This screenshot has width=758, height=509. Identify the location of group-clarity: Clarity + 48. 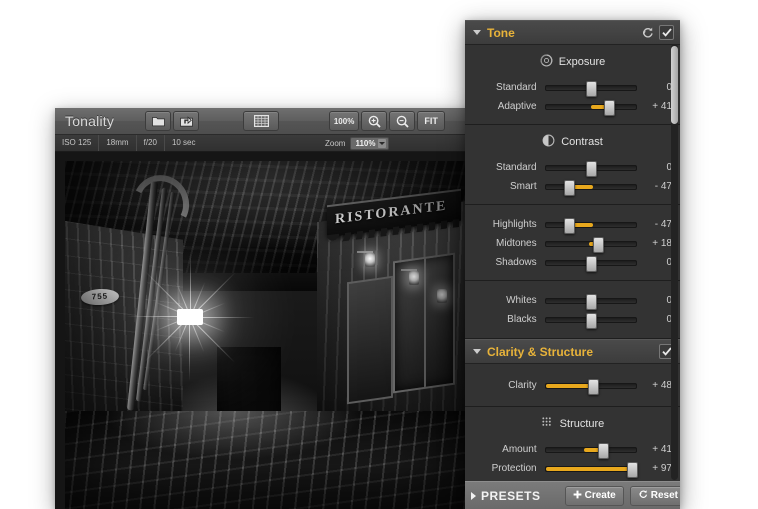
(572, 385).